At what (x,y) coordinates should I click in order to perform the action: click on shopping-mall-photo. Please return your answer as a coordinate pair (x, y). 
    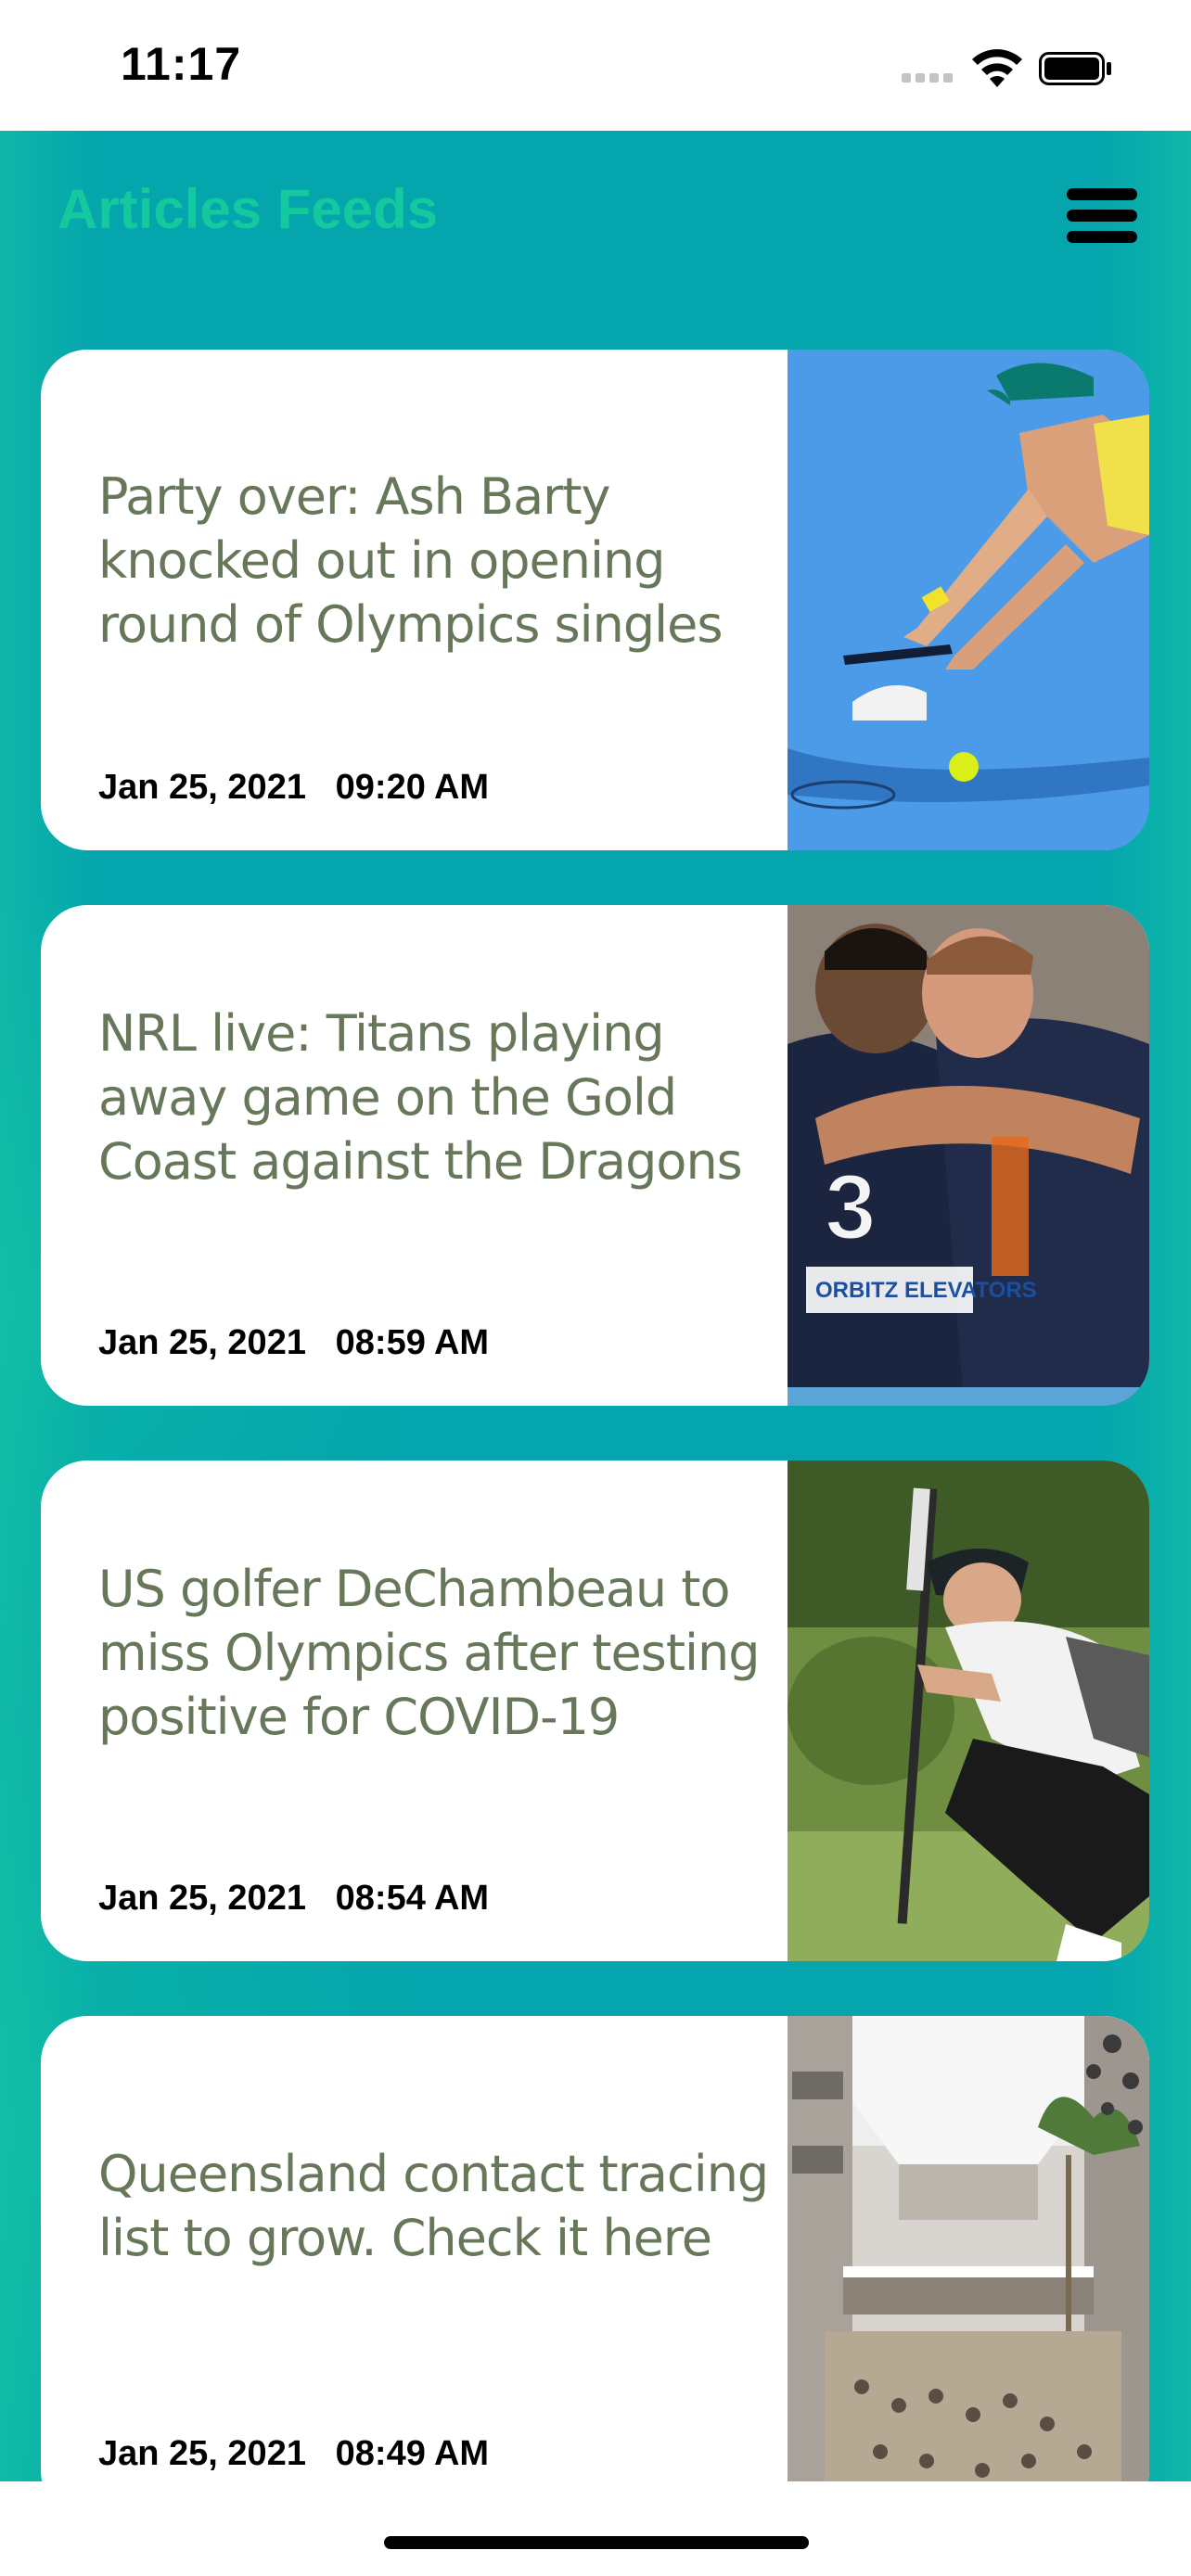
    Looking at the image, I should click on (969, 2248).